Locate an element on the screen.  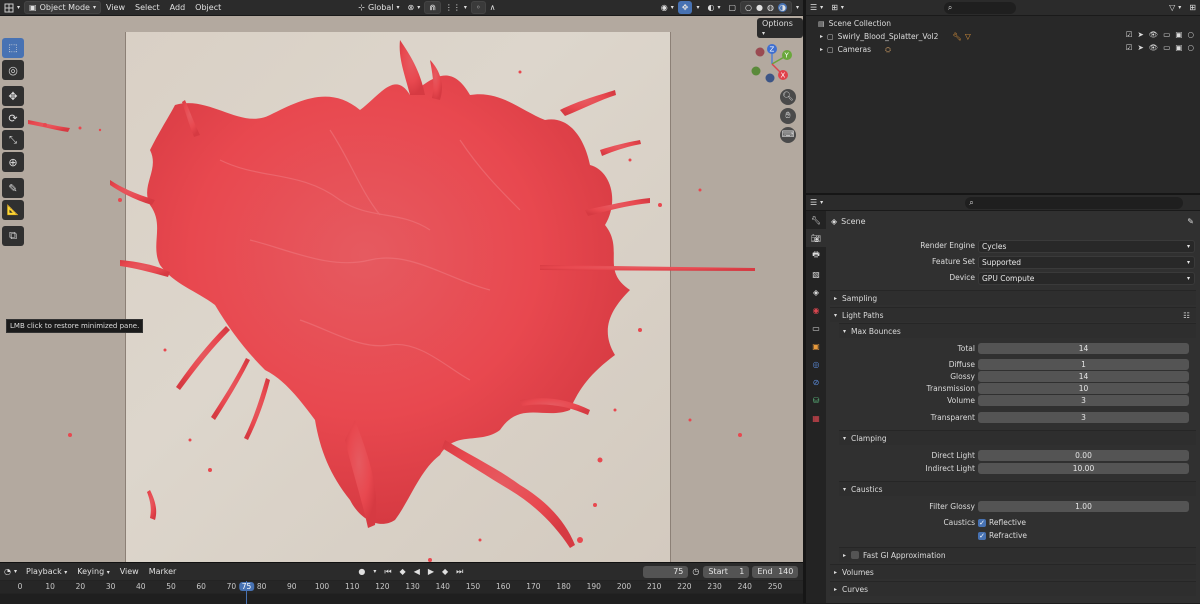
feature-set-dropdown: Supported ▾ is located at coordinates (1086, 262).